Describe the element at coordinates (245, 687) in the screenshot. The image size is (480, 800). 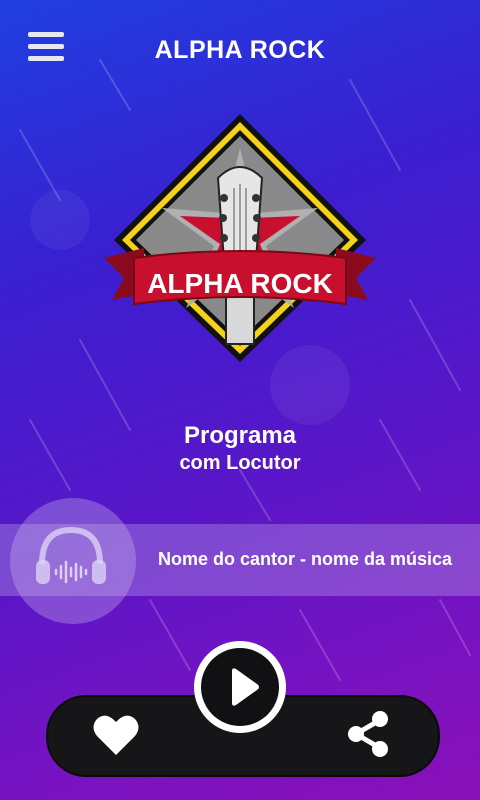
I see `play-icon` at that location.